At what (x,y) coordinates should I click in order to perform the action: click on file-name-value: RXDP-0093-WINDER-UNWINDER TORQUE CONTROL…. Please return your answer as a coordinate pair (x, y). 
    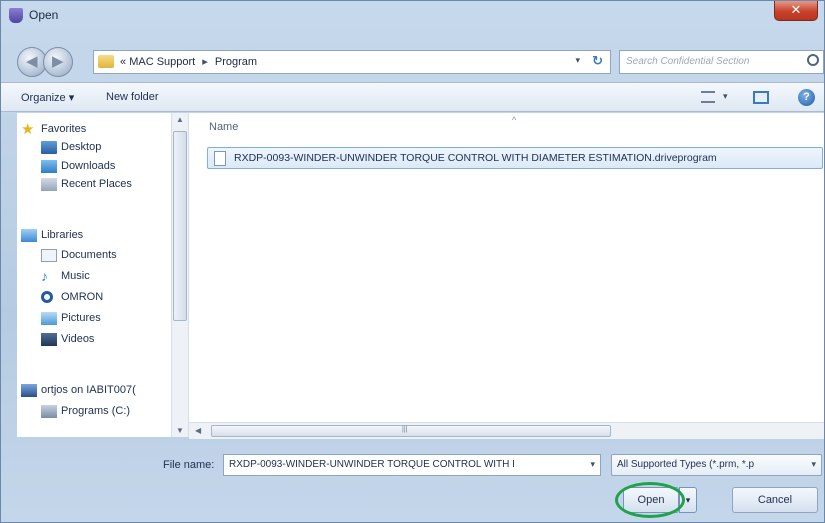
    Looking at the image, I should click on (372, 464).